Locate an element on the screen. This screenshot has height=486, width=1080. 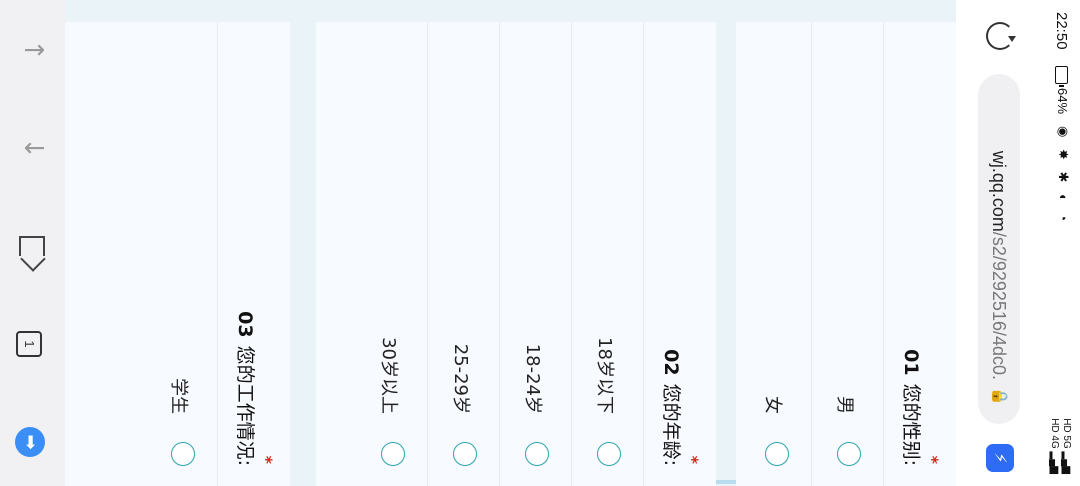
bottom-toolbar: ↑ ↓ 1 ➡ is located at coordinates (32, 243).